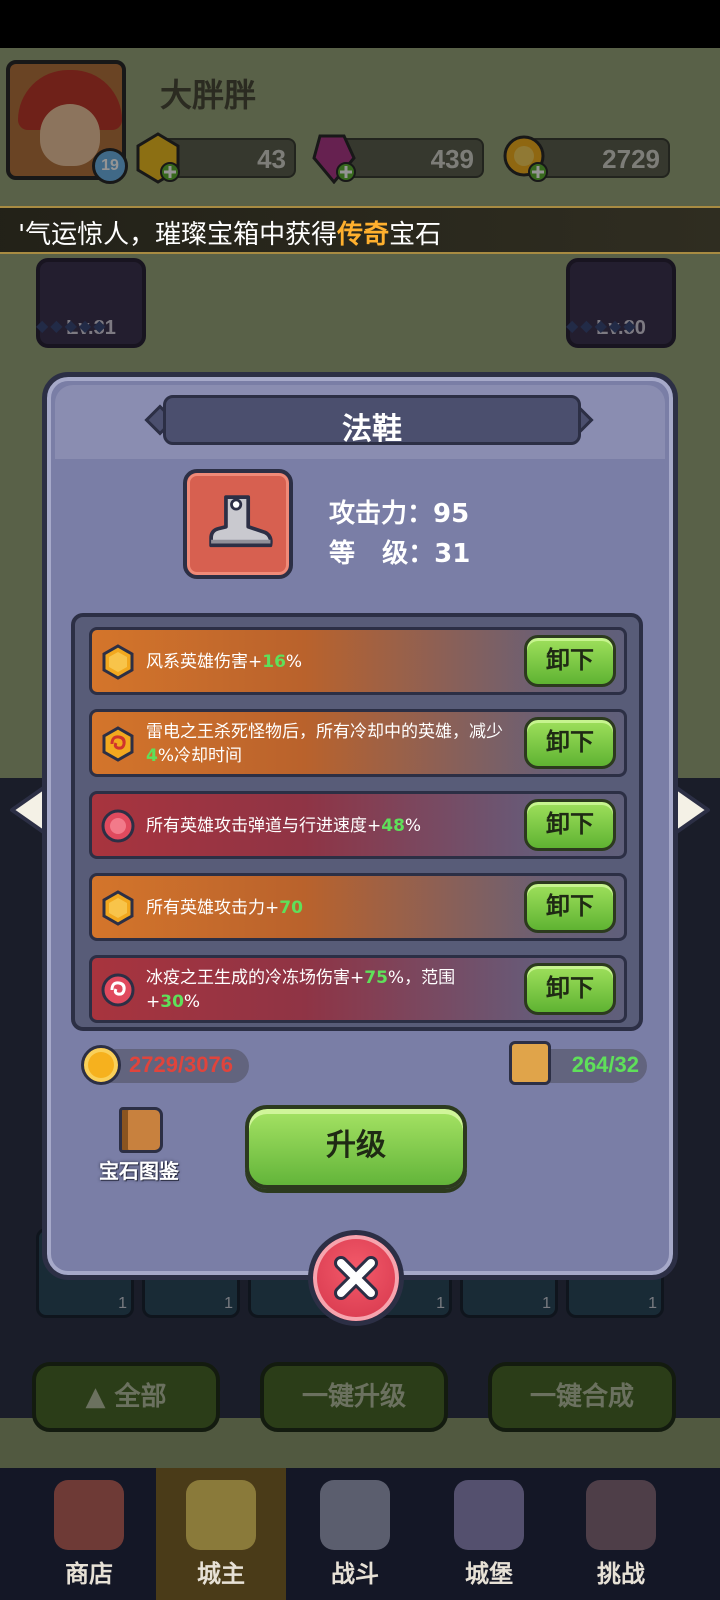 The image size is (720, 1600). Describe the element at coordinates (621, 1574) in the screenshot. I see `tab-challenge-label: 挑战` at that location.